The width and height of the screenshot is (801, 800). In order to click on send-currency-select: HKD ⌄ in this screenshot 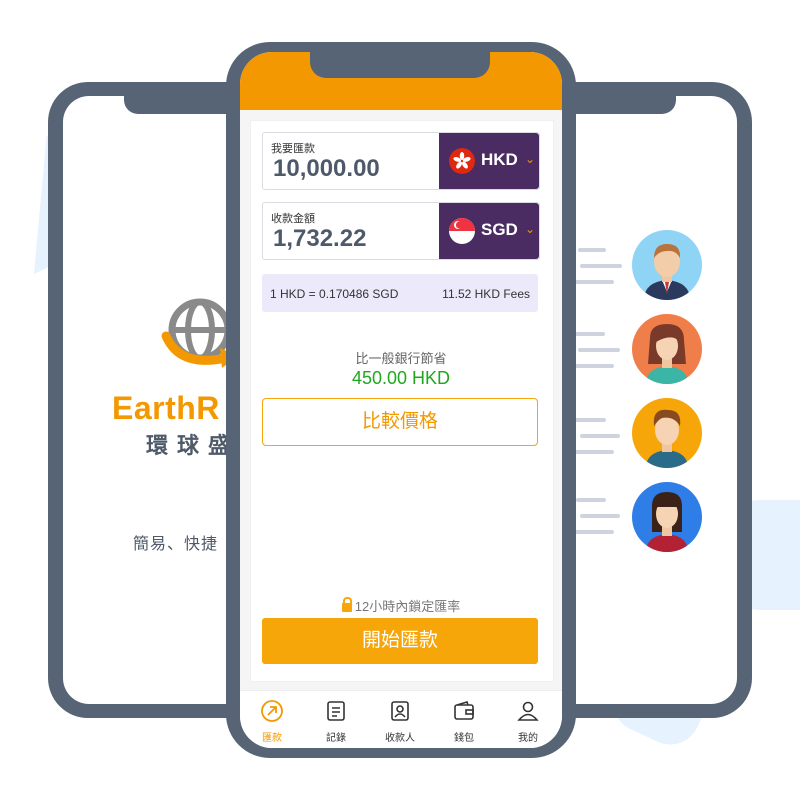, I will do `click(489, 161)`.